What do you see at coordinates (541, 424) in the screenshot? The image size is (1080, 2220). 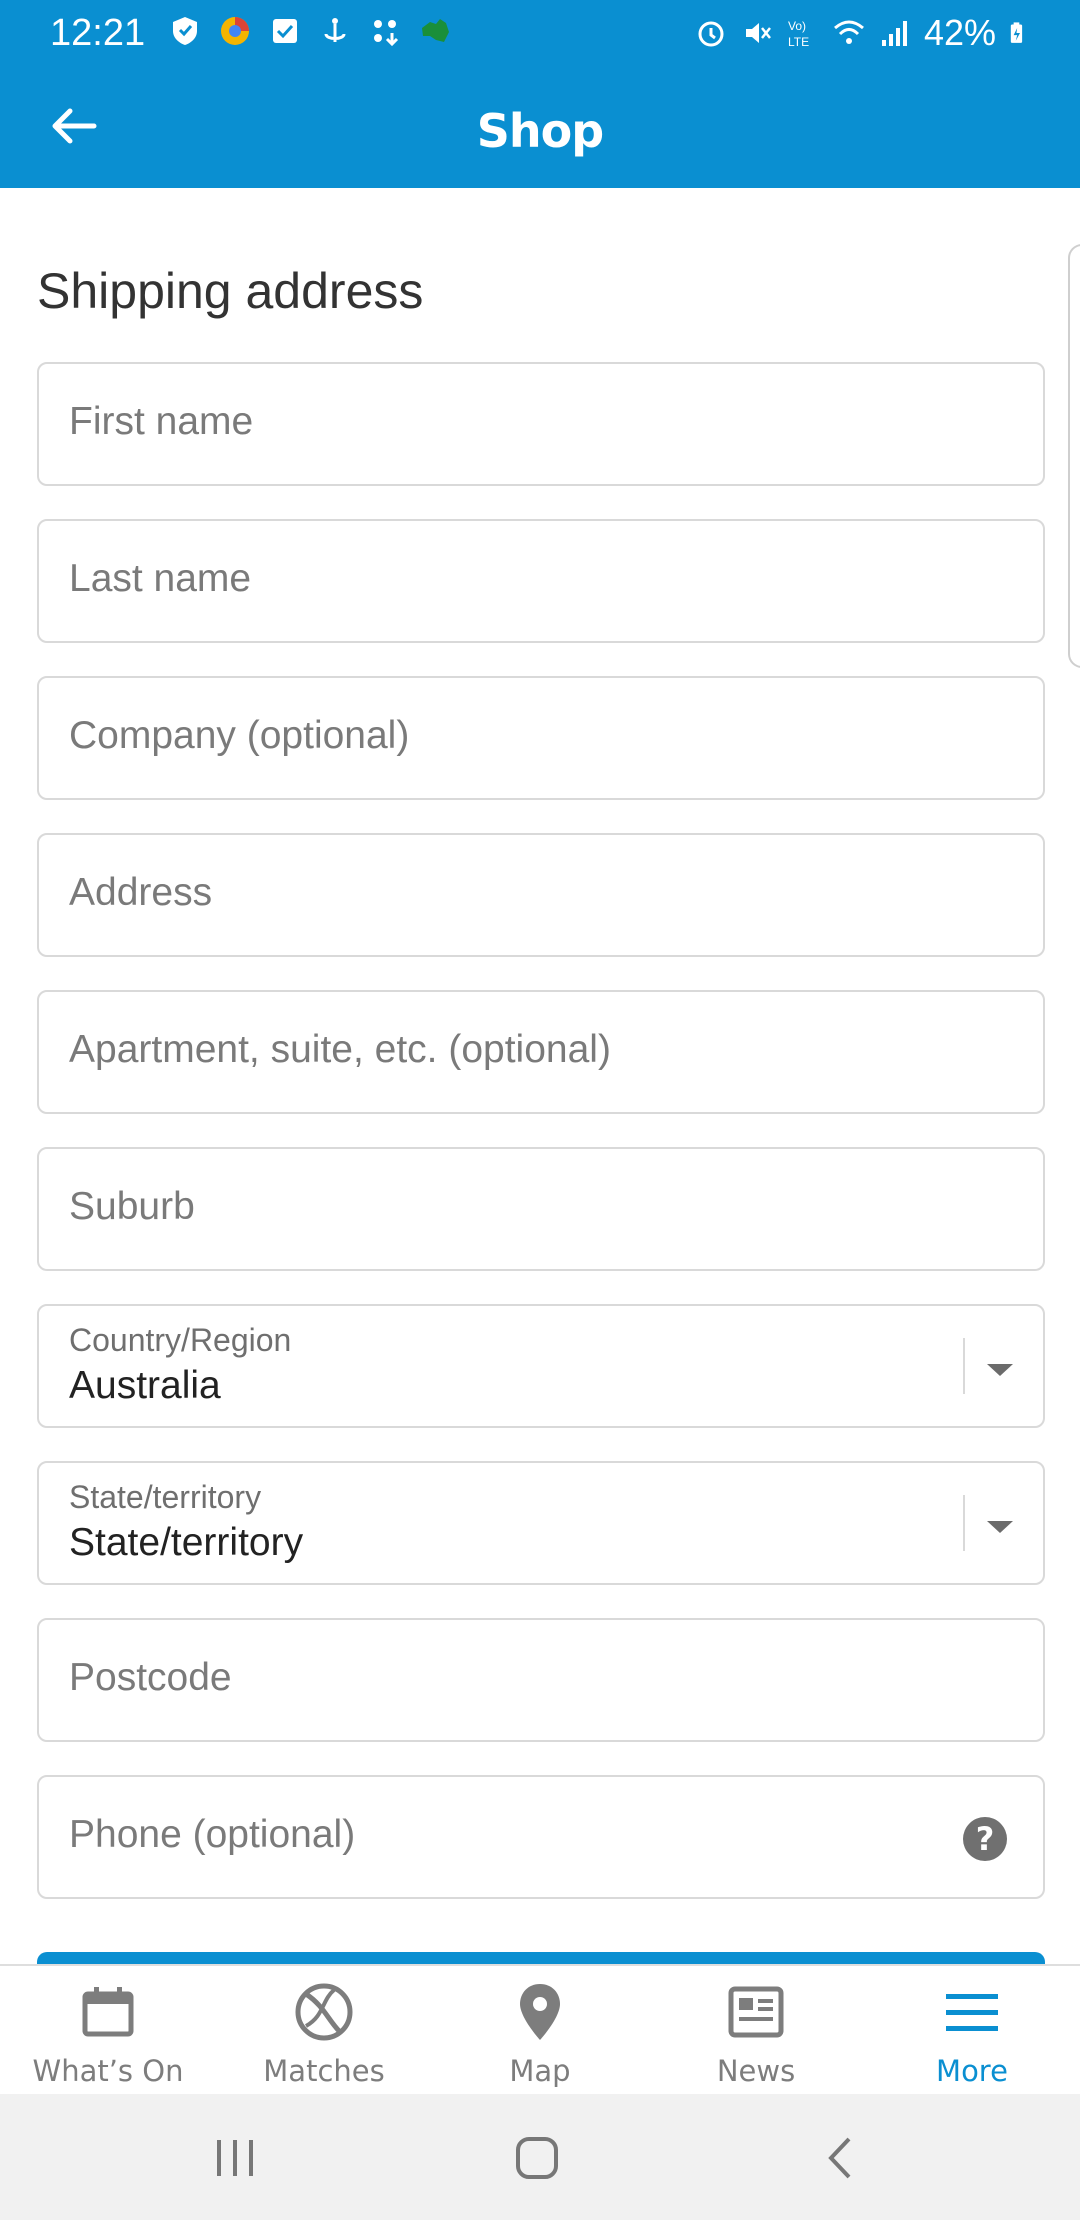 I see `first-name-field: First name` at bounding box center [541, 424].